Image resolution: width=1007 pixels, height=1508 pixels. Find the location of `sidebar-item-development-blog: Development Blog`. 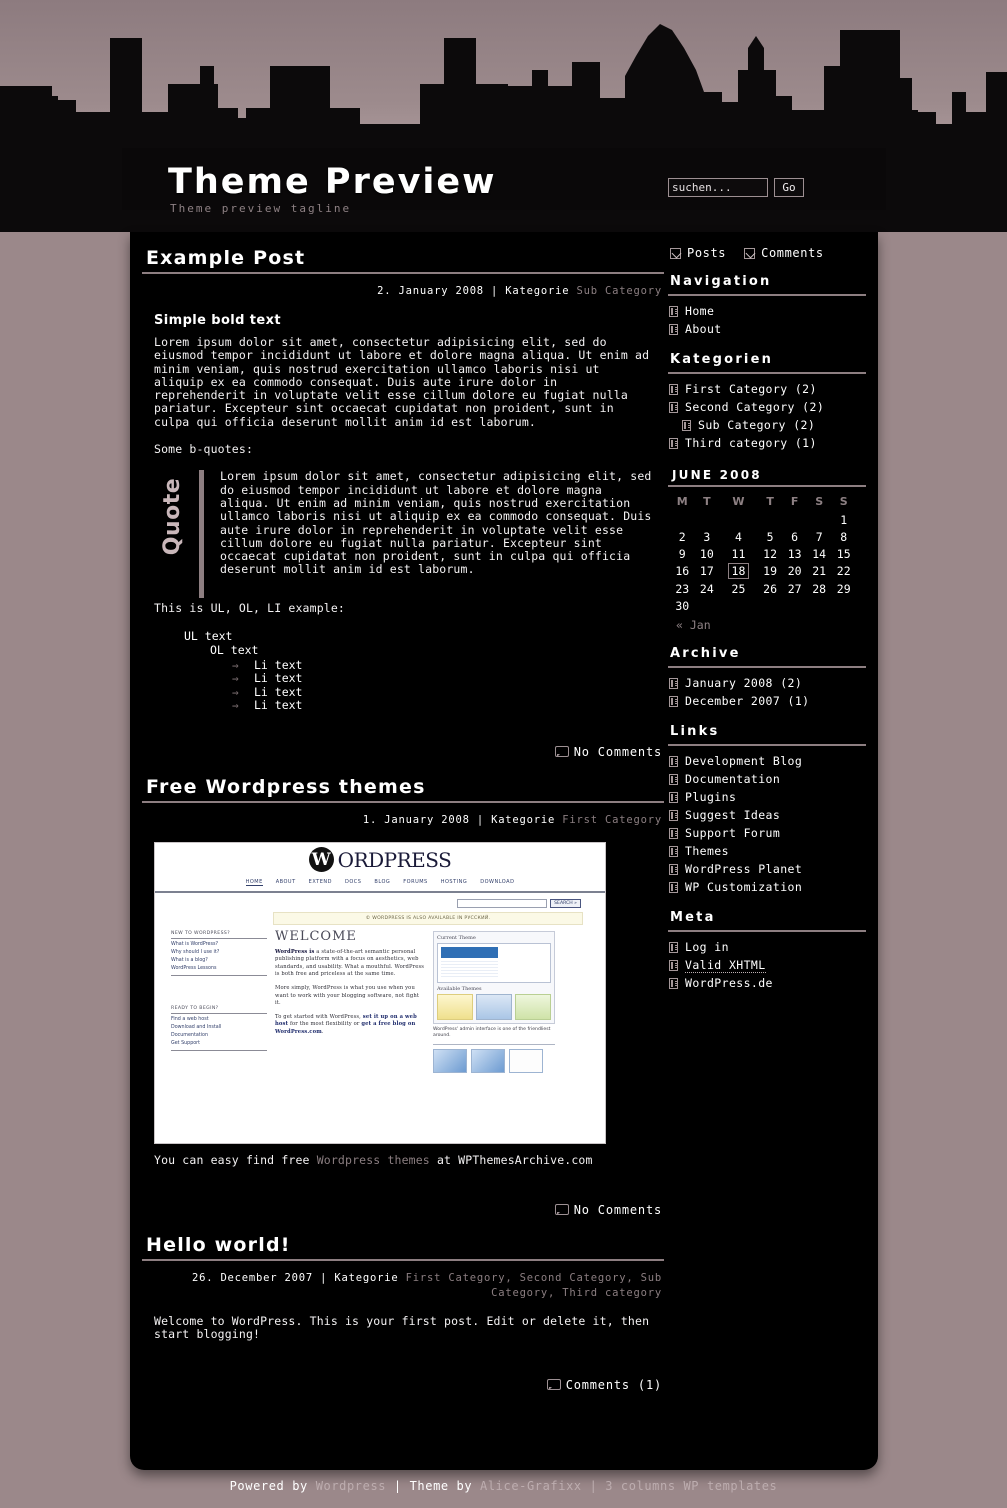

sidebar-item-development-blog: Development Blog is located at coordinates (767, 761).